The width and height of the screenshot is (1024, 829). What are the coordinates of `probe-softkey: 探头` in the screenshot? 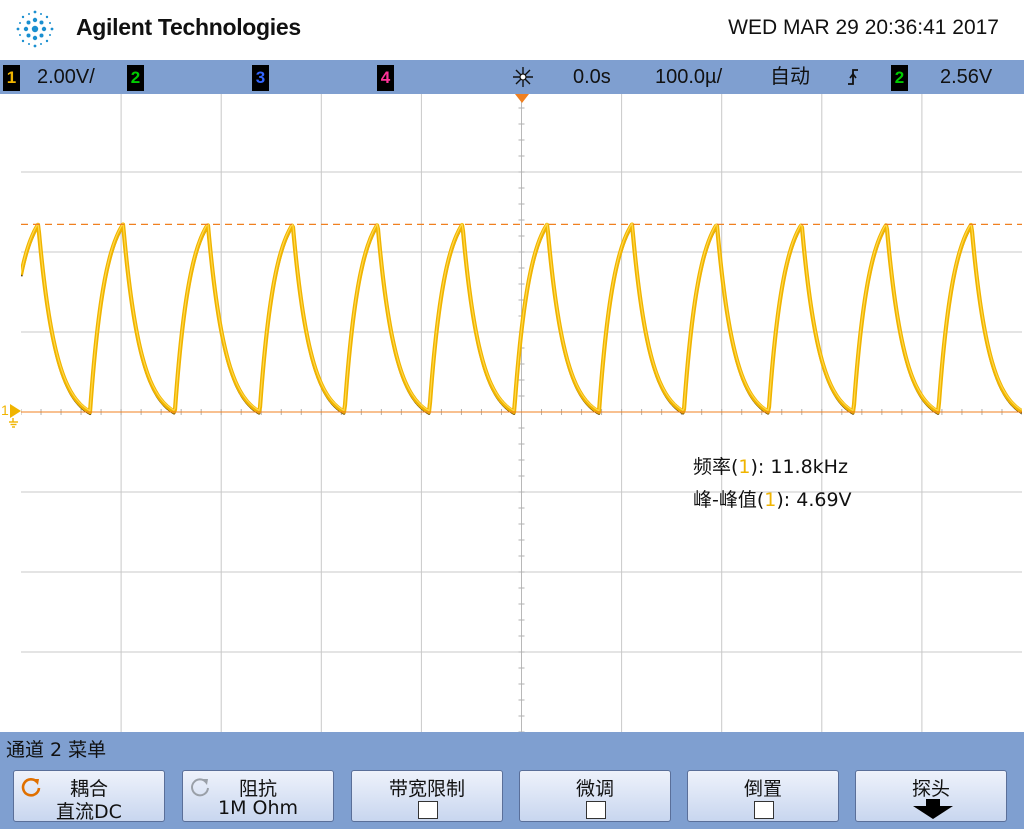 It's located at (931, 796).